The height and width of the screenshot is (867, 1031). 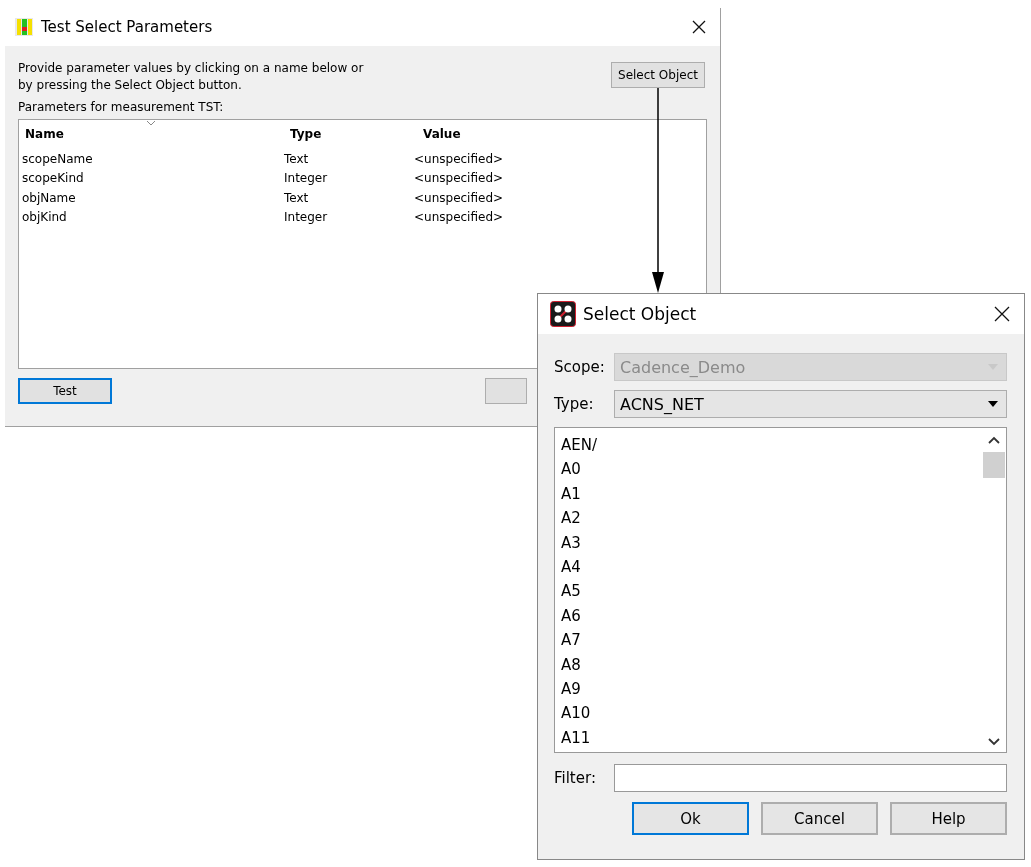 What do you see at coordinates (58, 158) in the screenshot?
I see `table-cell-text: scopeName` at bounding box center [58, 158].